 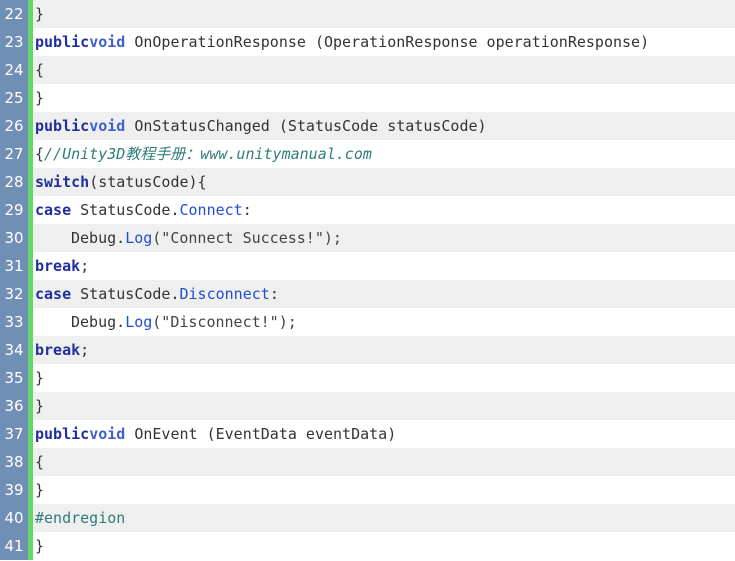 What do you see at coordinates (14, 266) in the screenshot?
I see `line-number: 31` at bounding box center [14, 266].